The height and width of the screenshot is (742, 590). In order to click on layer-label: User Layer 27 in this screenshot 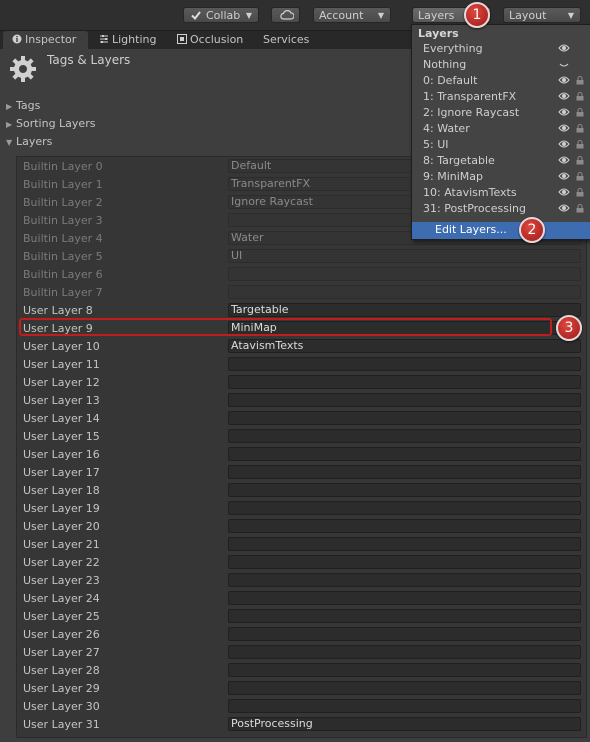, I will do `click(61, 652)`.